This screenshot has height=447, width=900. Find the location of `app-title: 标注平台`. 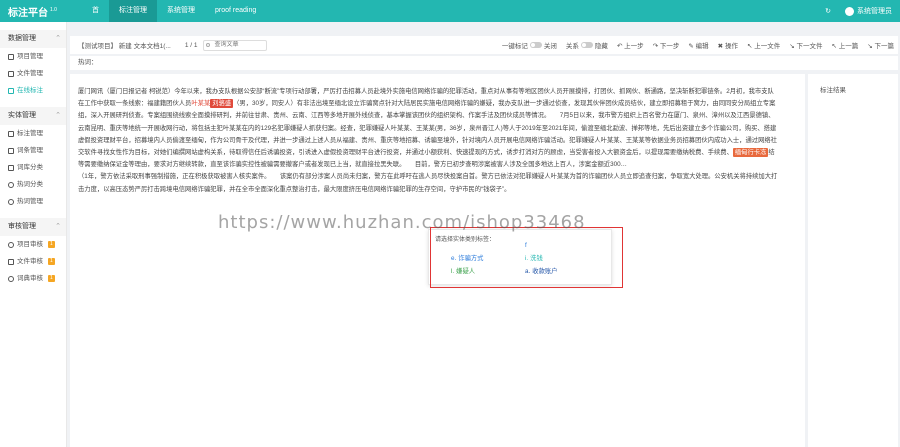

app-title: 标注平台 is located at coordinates (28, 13).